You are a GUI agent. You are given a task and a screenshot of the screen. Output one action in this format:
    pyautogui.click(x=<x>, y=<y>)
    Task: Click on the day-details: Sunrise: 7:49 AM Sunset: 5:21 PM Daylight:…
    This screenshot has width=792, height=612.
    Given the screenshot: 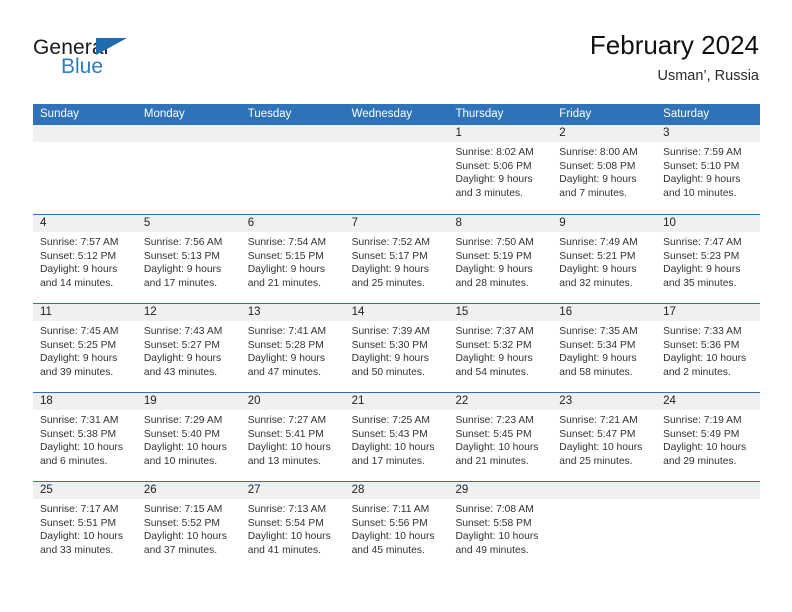 What is the action you would take?
    pyautogui.click(x=604, y=261)
    